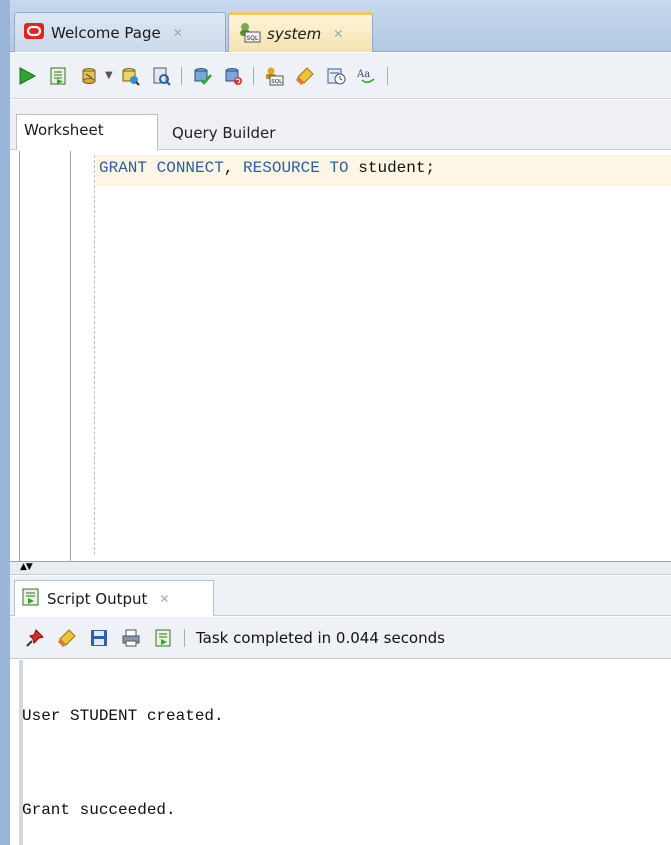 This screenshot has height=845, width=671. Describe the element at coordinates (5, 422) in the screenshot. I see `window-edge` at that location.